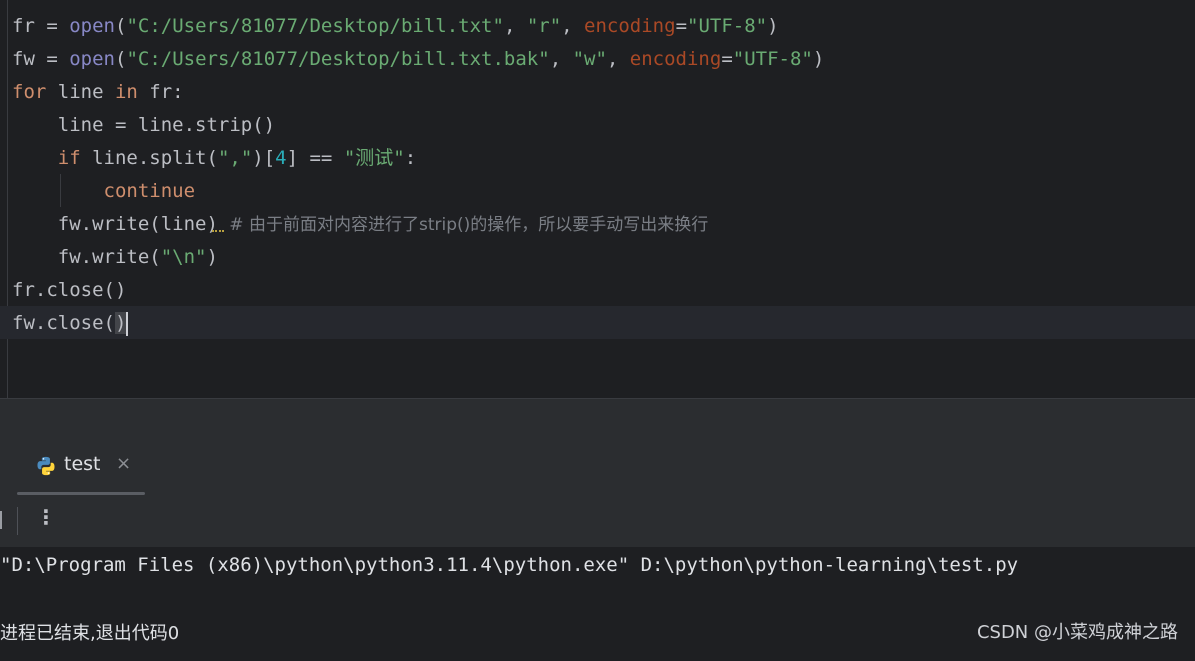 The image size is (1195, 661). I want to click on token: )[, so click(264, 158).